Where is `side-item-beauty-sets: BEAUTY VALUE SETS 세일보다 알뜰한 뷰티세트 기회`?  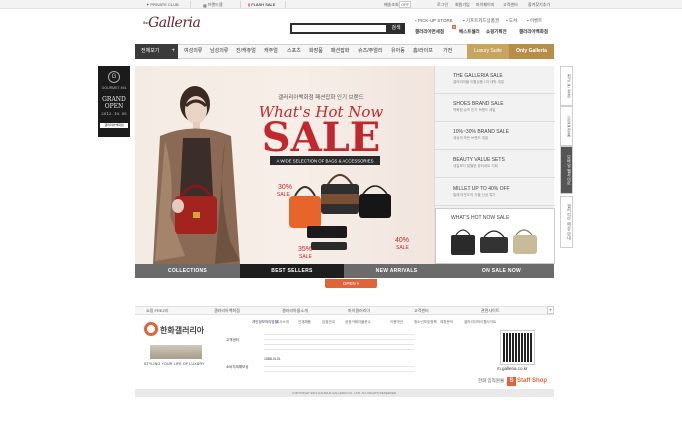 side-item-beauty-sets: BEAUTY VALUE SETS 세일보다 알뜰한 뷰티세트 기회 is located at coordinates (495, 164).